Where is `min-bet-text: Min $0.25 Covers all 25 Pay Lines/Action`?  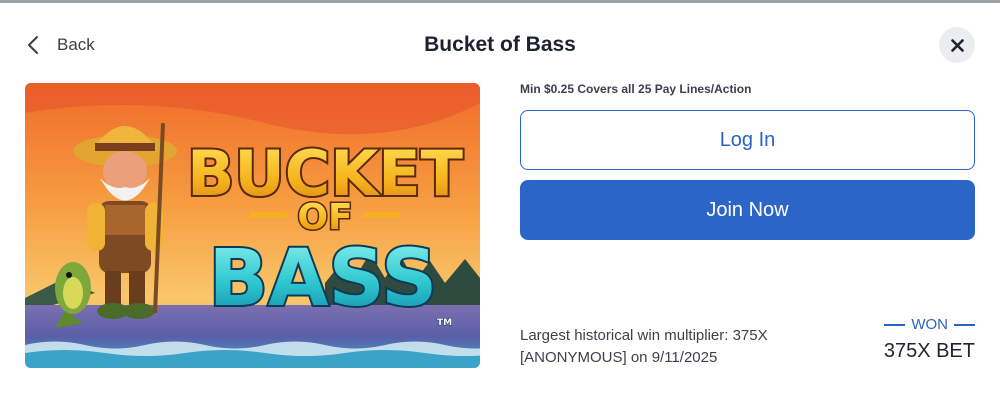 min-bet-text: Min $0.25 Covers all 25 Pay Lines/Action is located at coordinates (636, 89).